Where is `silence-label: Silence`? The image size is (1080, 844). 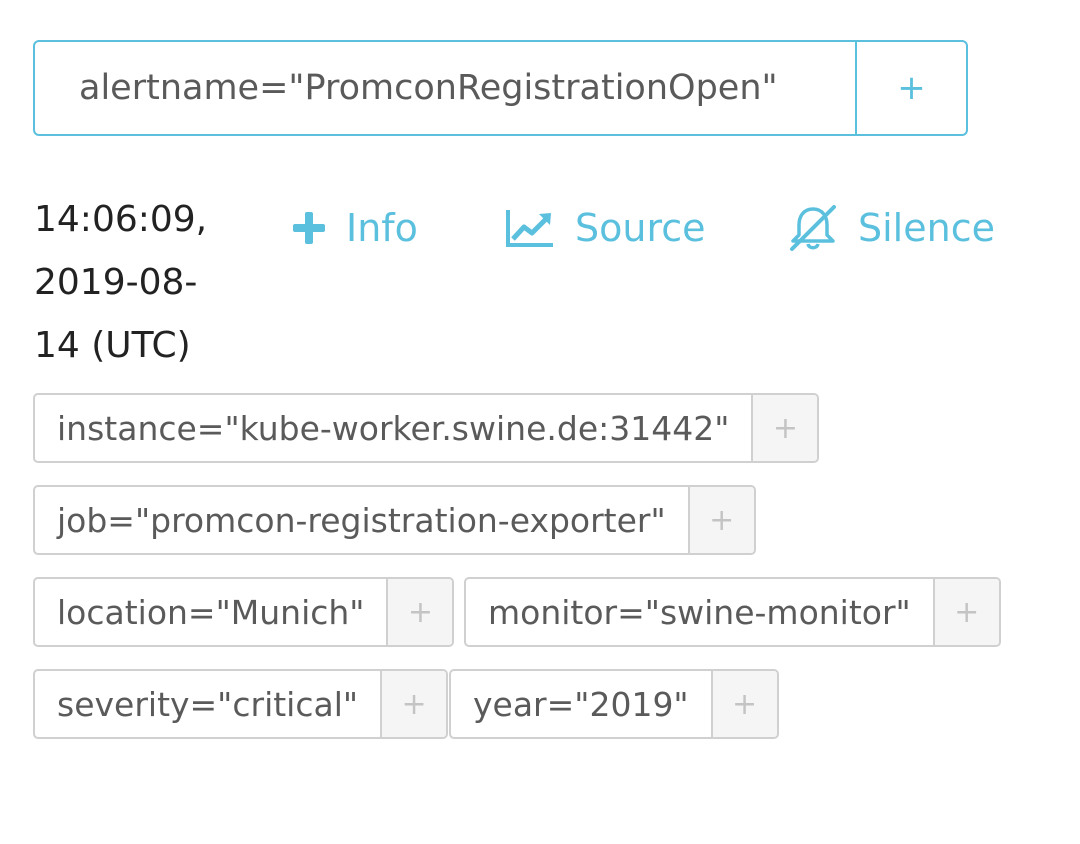
silence-label: Silence is located at coordinates (926, 228).